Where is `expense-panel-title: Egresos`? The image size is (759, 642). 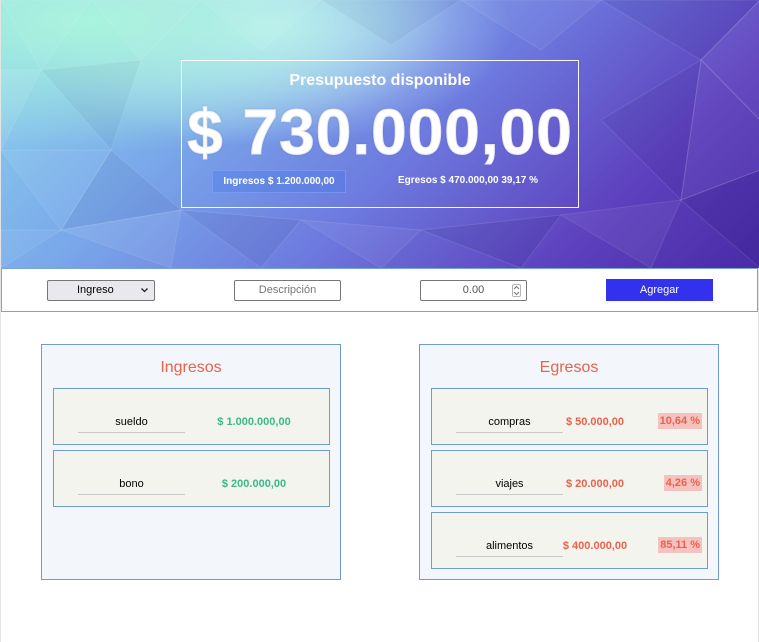
expense-panel-title: Egresos is located at coordinates (569, 367).